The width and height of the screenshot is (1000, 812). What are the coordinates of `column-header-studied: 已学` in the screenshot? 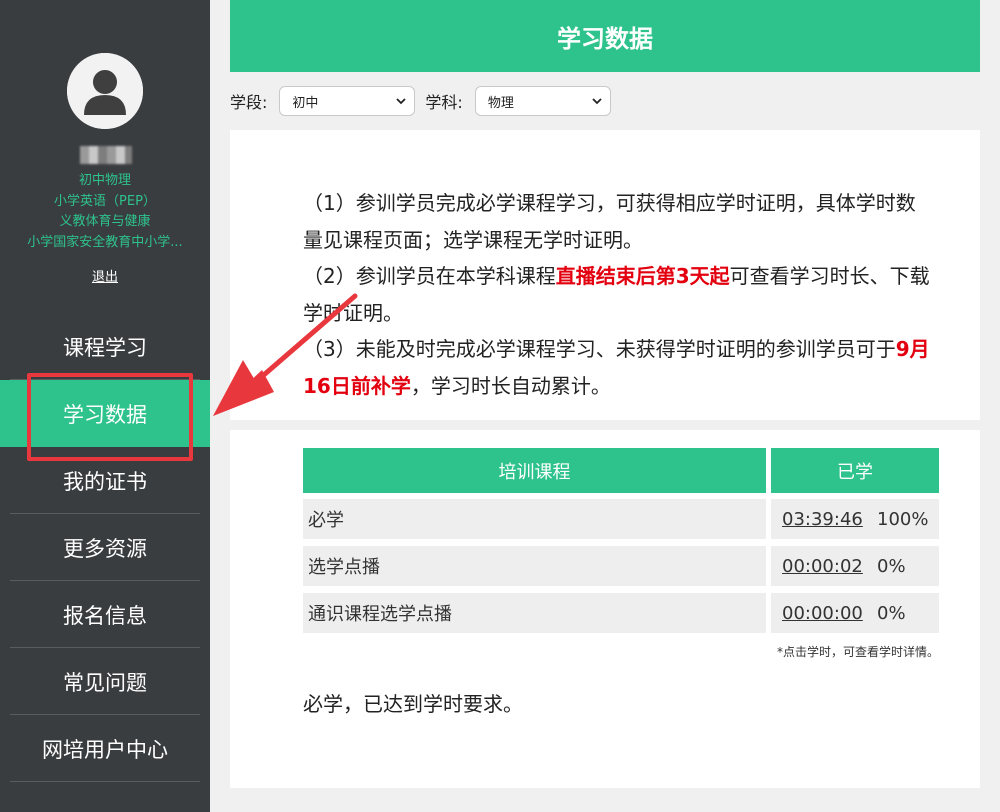 It's located at (855, 470).